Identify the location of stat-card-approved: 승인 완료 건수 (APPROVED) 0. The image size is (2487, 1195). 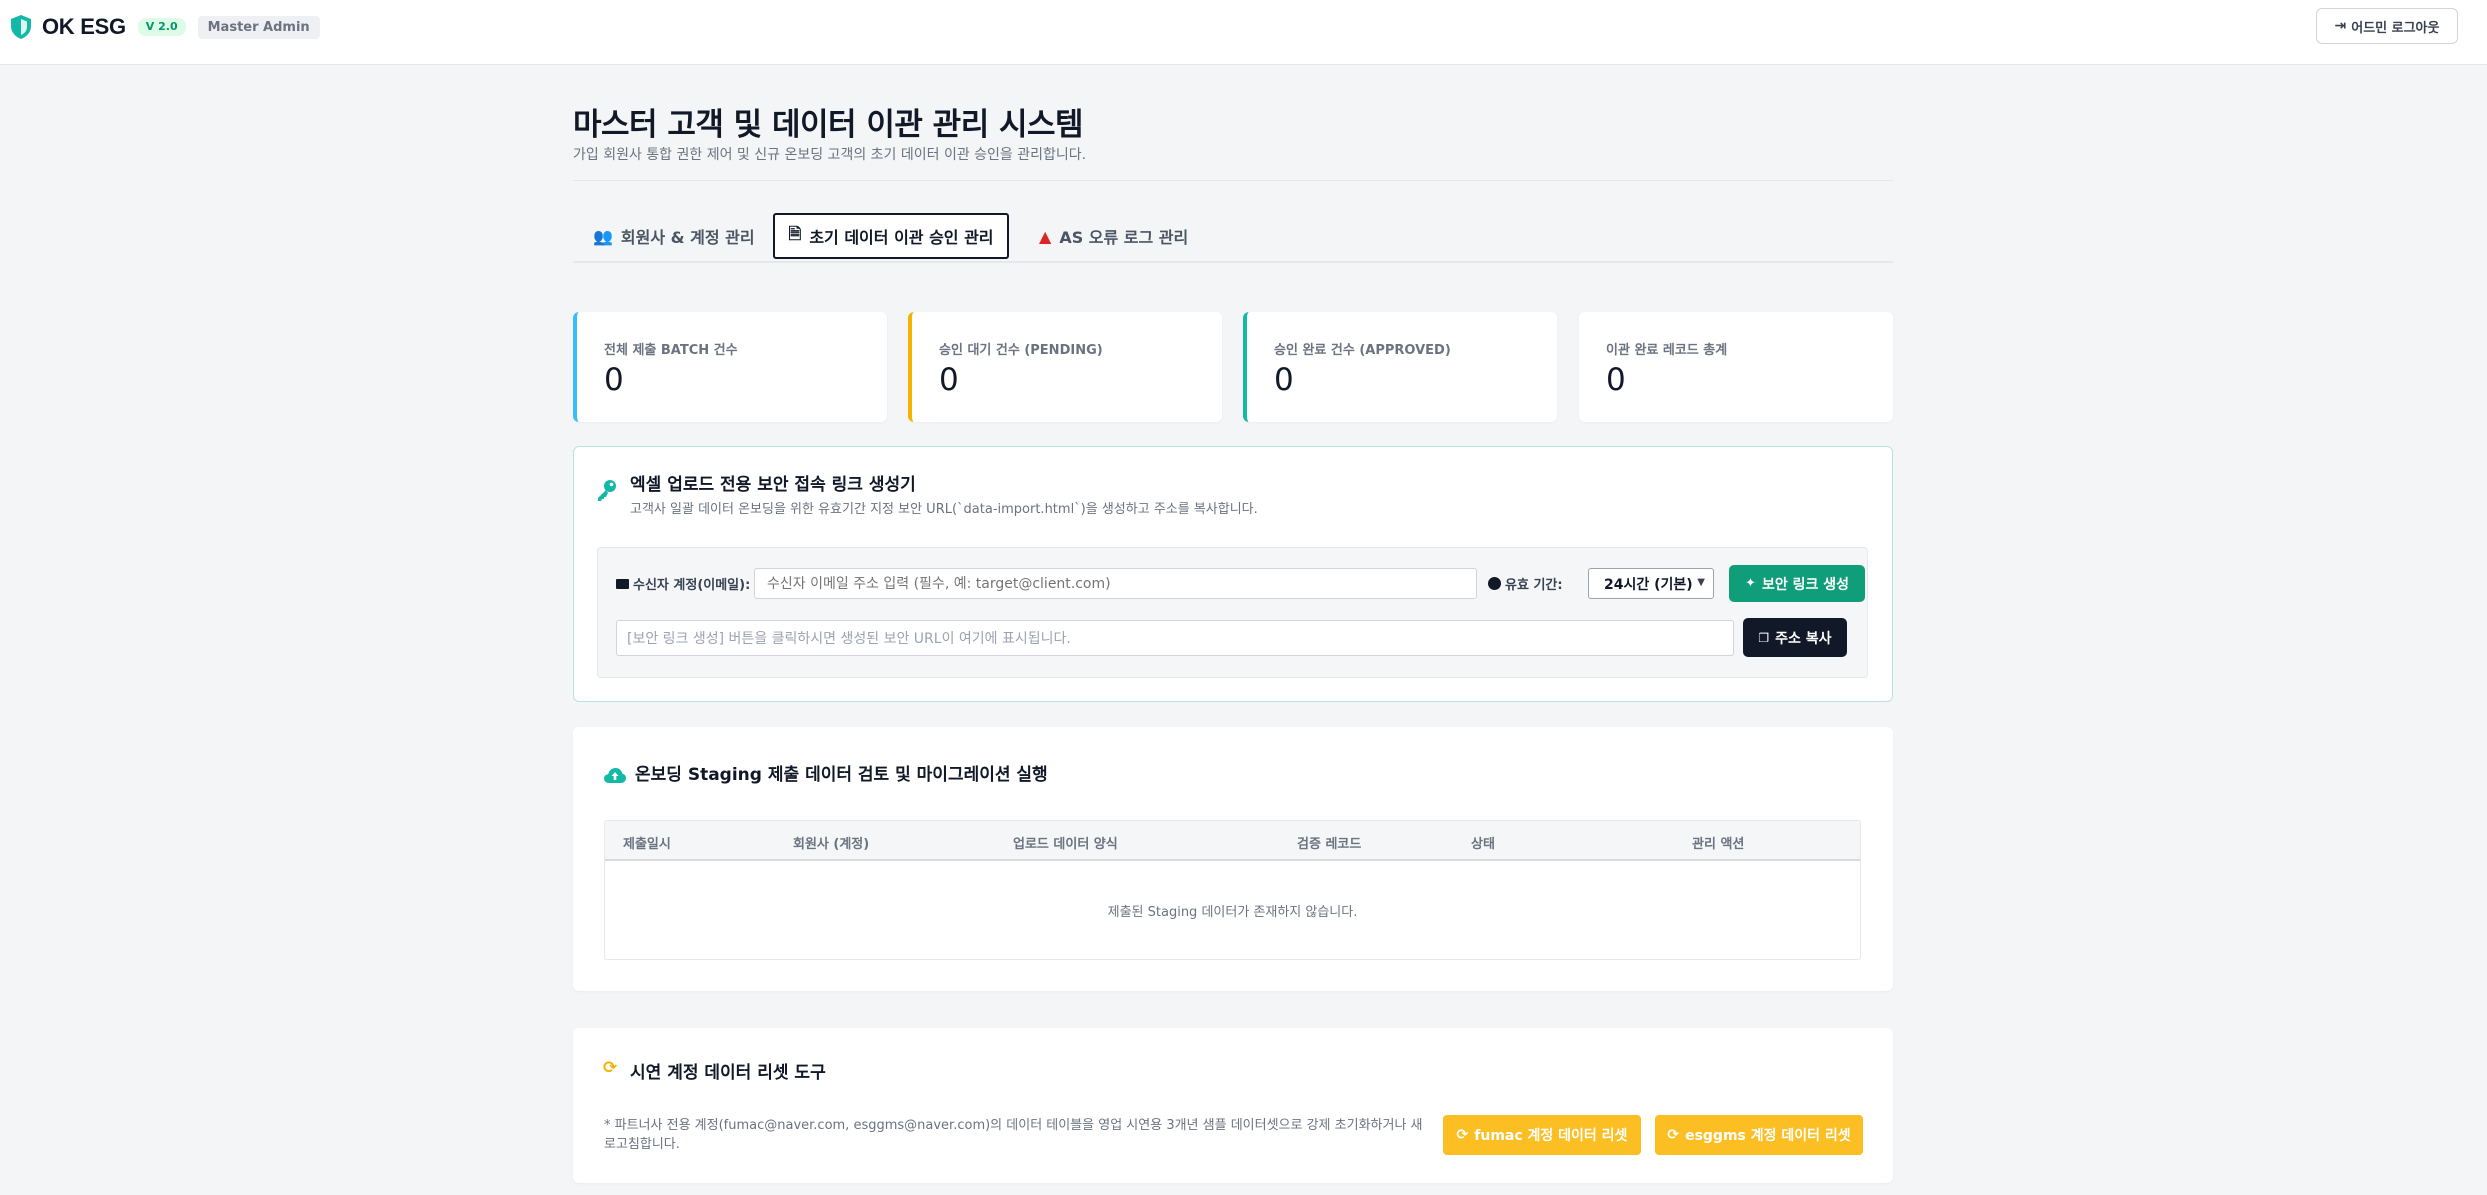
(1400, 367).